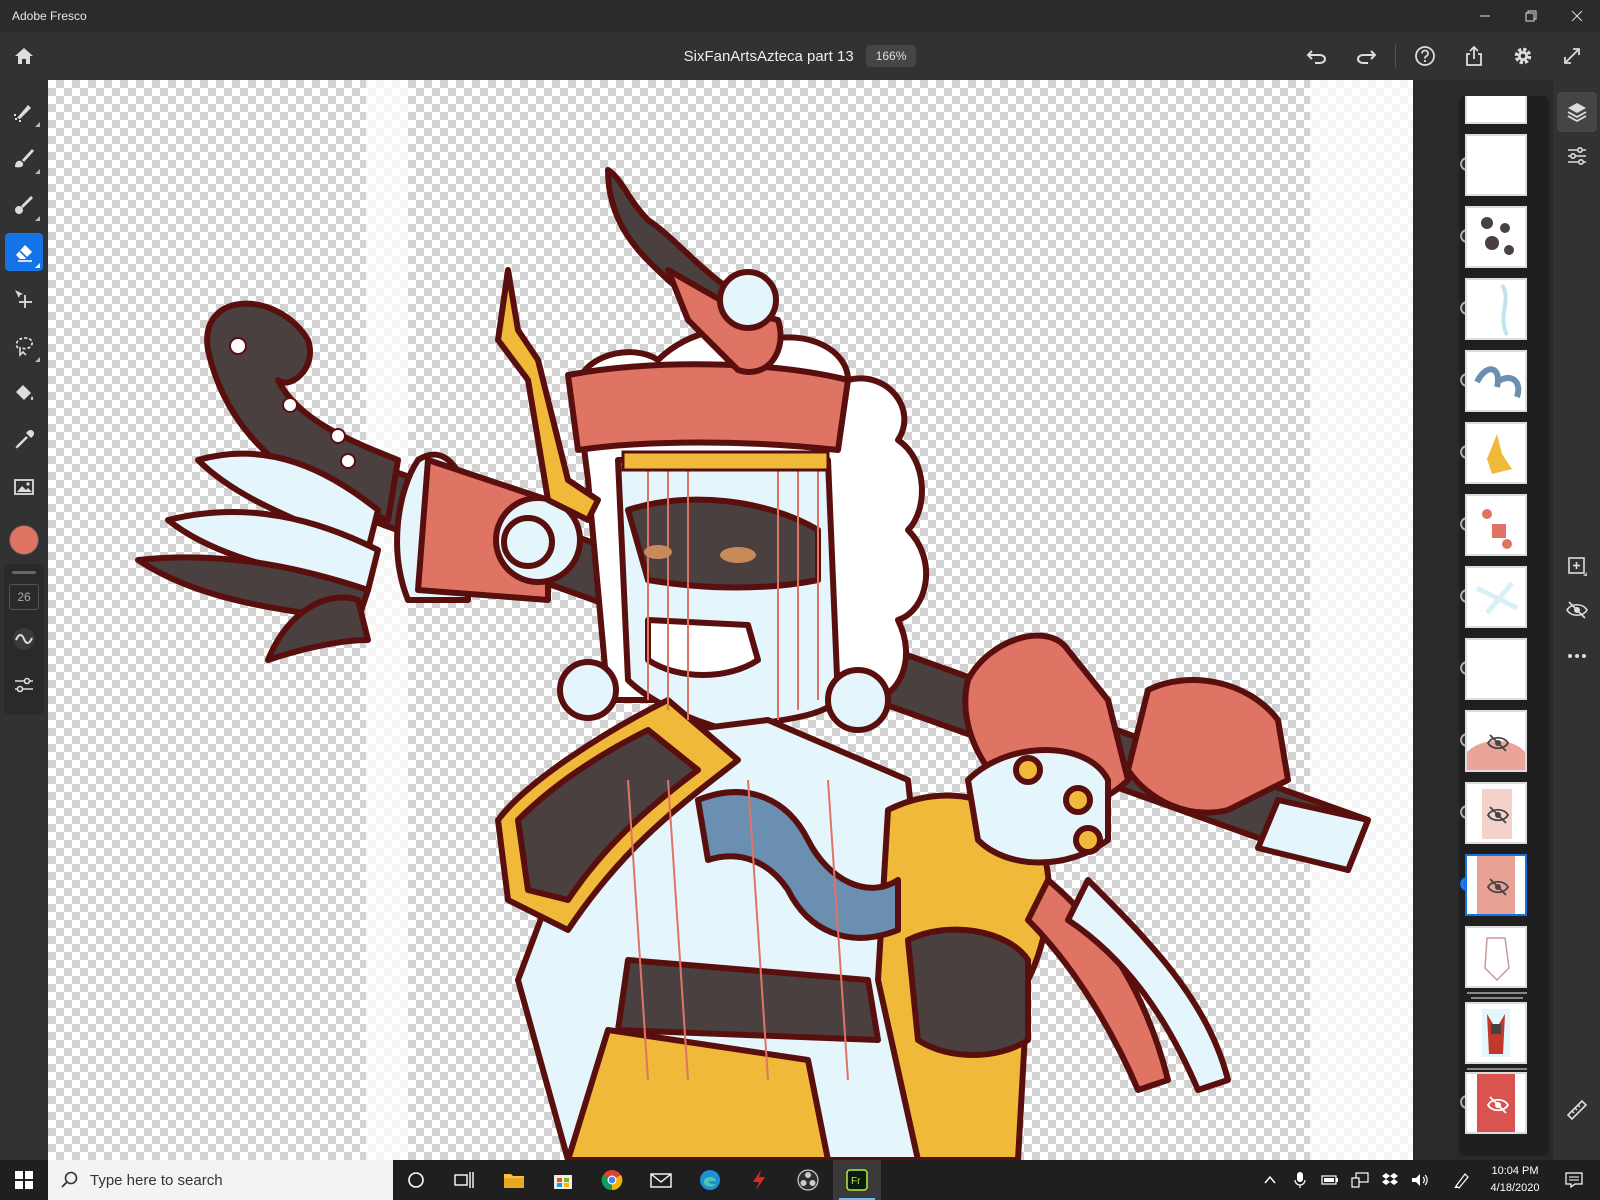  I want to click on lasso-select-tool, so click(24, 346).